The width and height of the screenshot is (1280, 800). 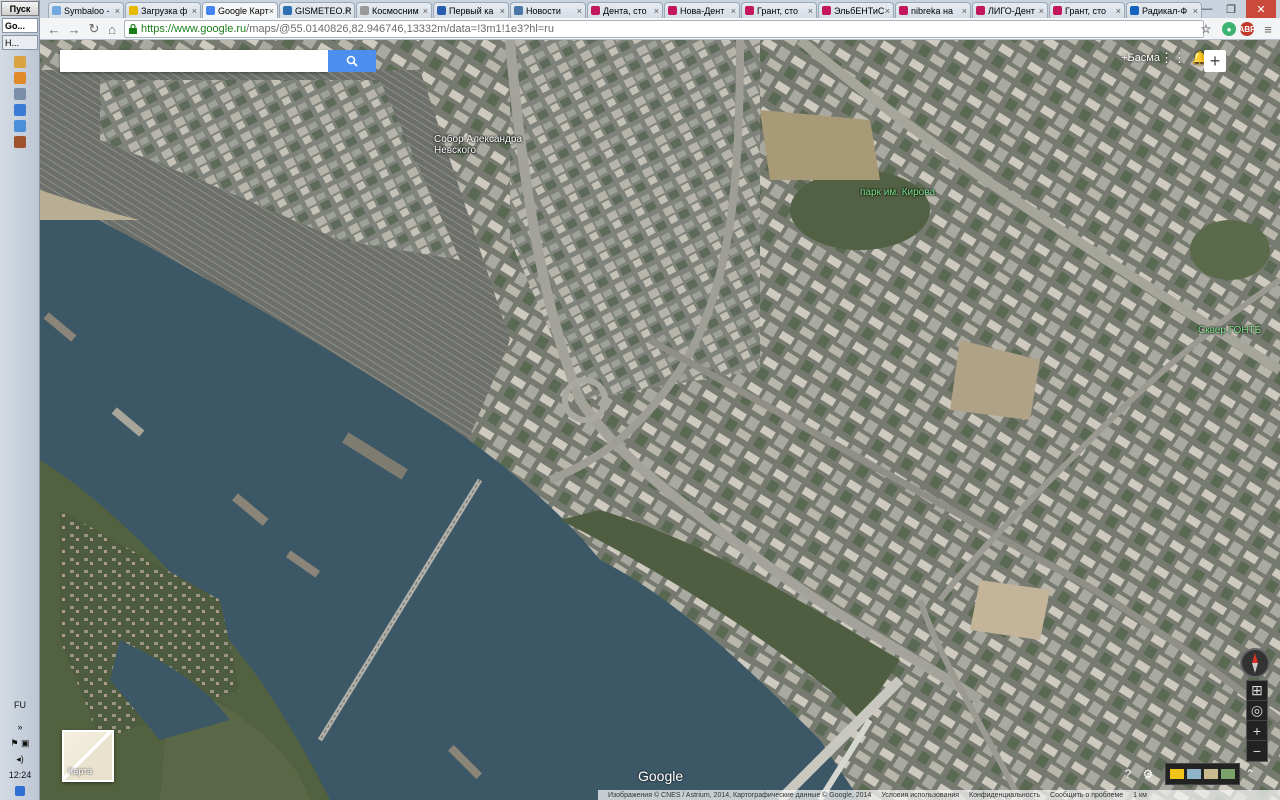 What do you see at coordinates (163, 10) in the screenshot?
I see `browser-tab: Загрузка ф ×` at bounding box center [163, 10].